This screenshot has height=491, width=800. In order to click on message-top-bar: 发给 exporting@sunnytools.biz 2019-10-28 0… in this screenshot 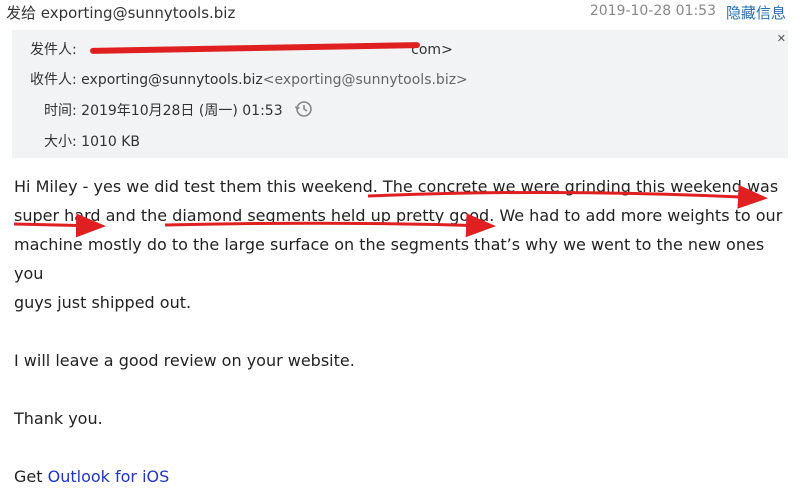, I will do `click(400, 13)`.